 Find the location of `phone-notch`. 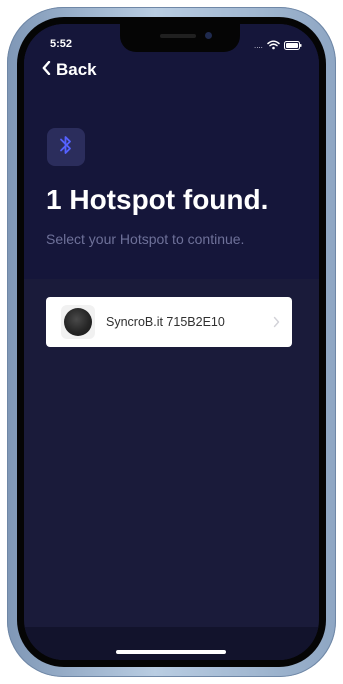

phone-notch is located at coordinates (180, 38).